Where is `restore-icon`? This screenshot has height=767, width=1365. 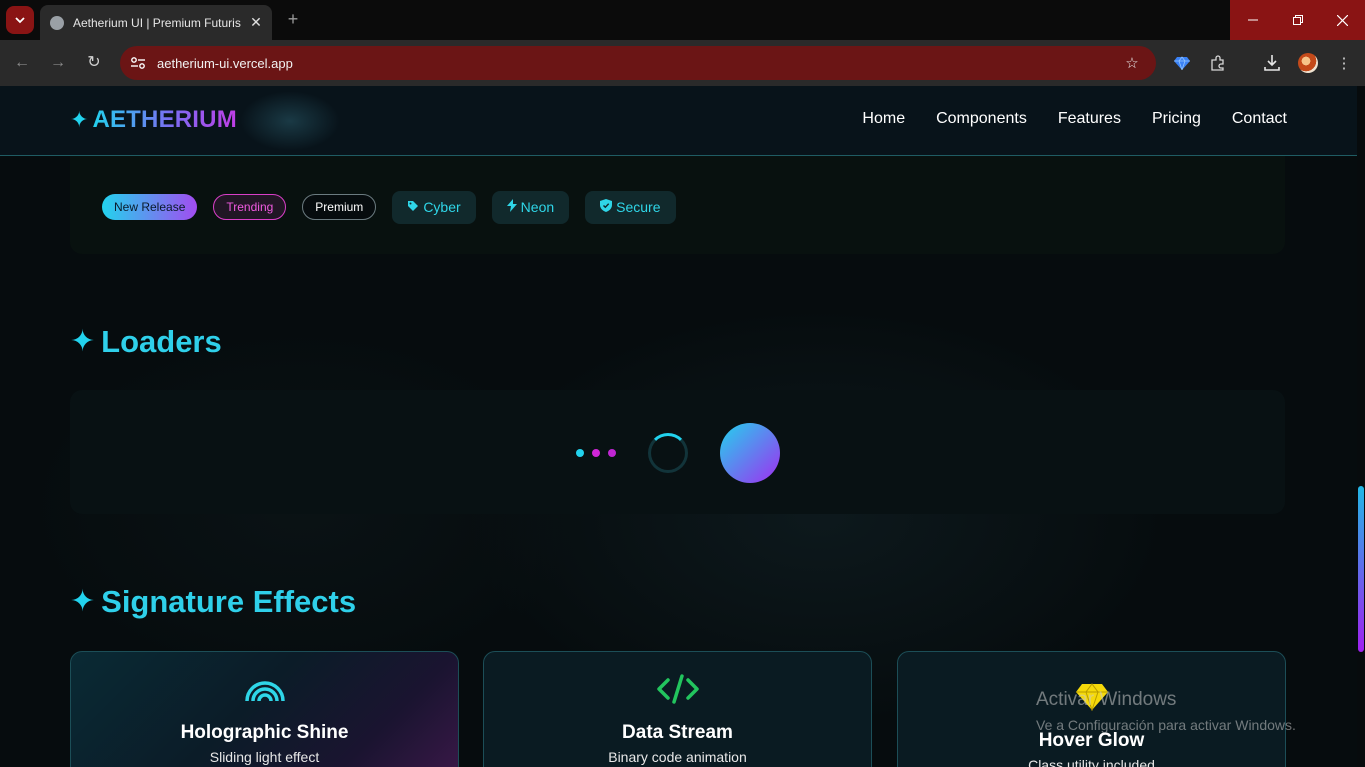 restore-icon is located at coordinates (1297, 20).